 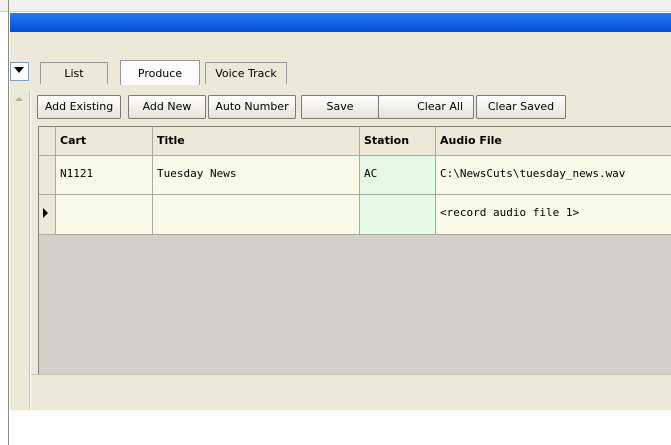 I want to click on column-header-title: Title, so click(x=256, y=141).